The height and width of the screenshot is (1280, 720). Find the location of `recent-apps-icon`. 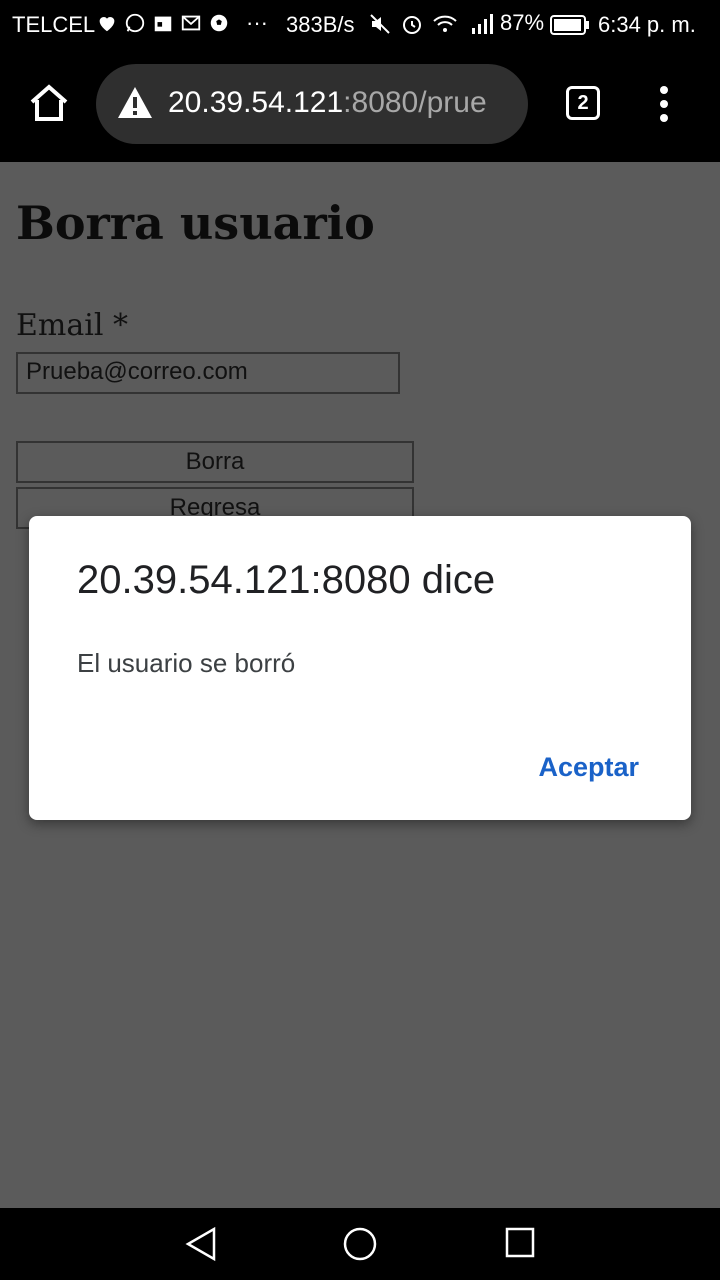

recent-apps-icon is located at coordinates (520, 1243).